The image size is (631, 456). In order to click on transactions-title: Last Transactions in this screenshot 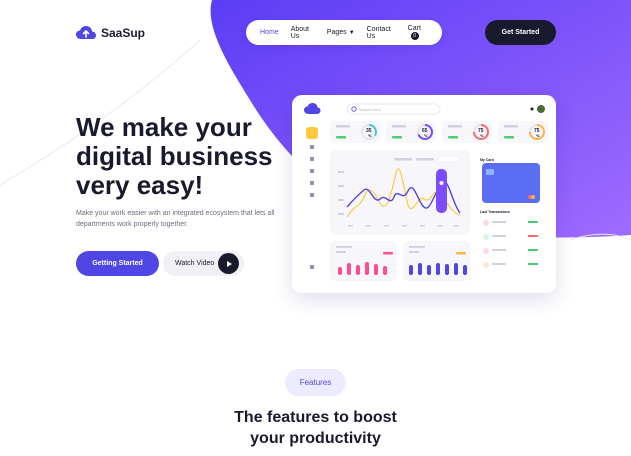, I will do `click(495, 212)`.